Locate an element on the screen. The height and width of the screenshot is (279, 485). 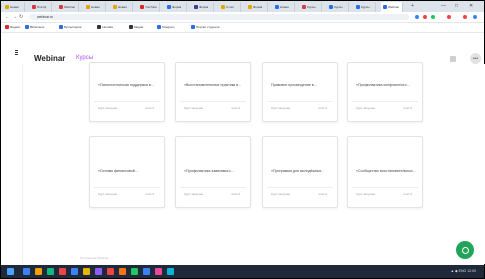
taskbar: ▲ ◆ ENG 12:00 is located at coordinates (242, 271).